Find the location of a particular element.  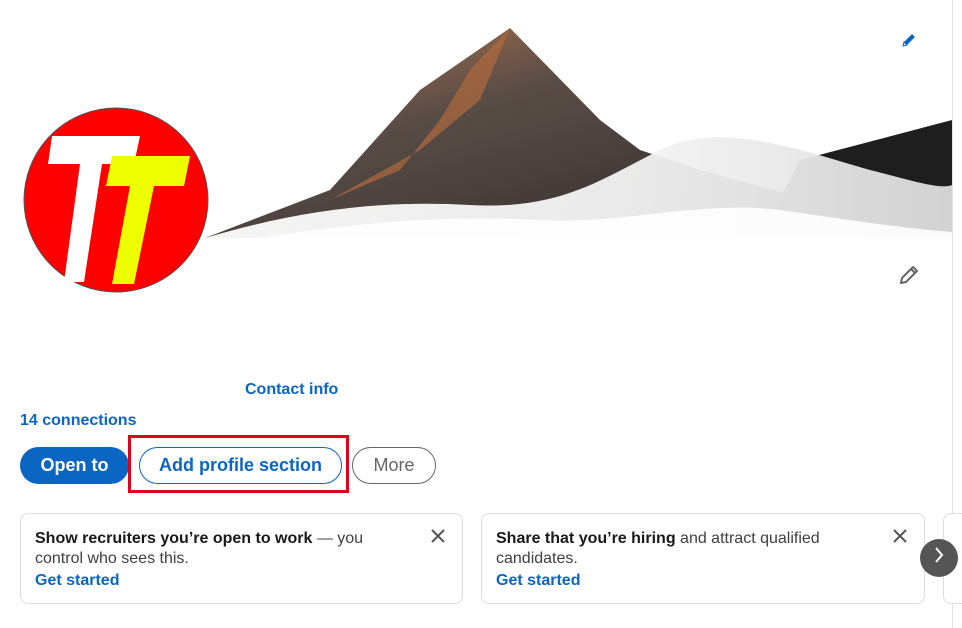

contact-info-link: Contact info is located at coordinates (291, 390).